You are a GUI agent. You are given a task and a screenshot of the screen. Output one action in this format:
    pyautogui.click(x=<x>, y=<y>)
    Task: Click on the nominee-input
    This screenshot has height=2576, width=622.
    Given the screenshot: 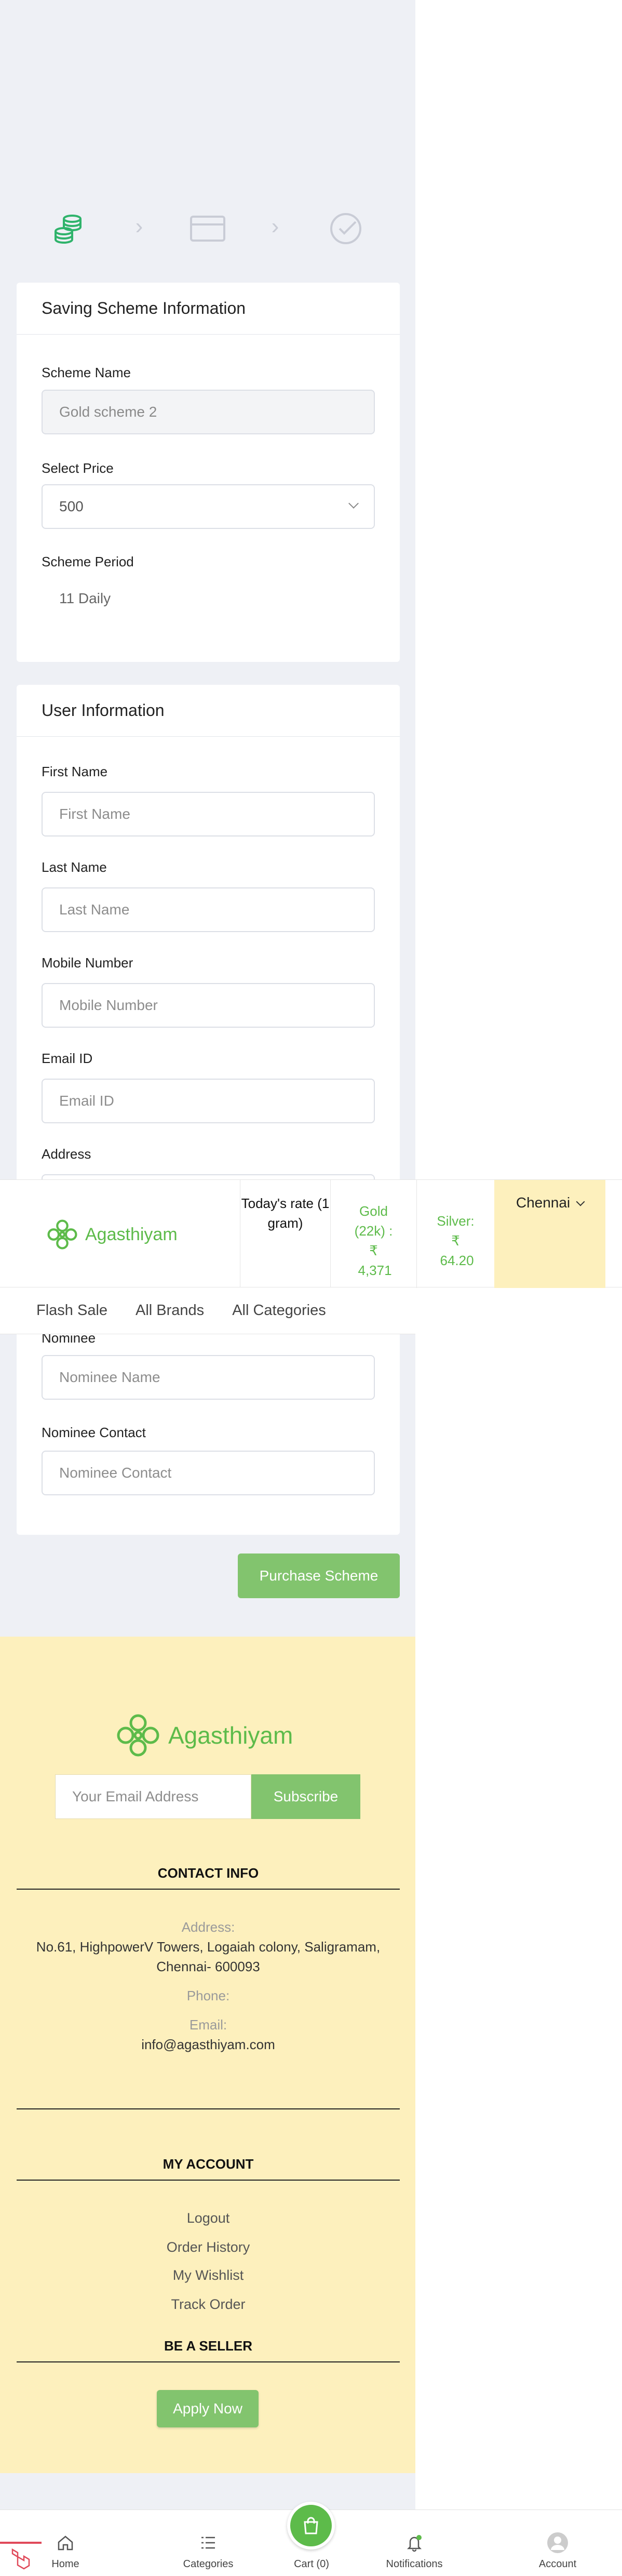 What is the action you would take?
    pyautogui.click(x=208, y=1378)
    